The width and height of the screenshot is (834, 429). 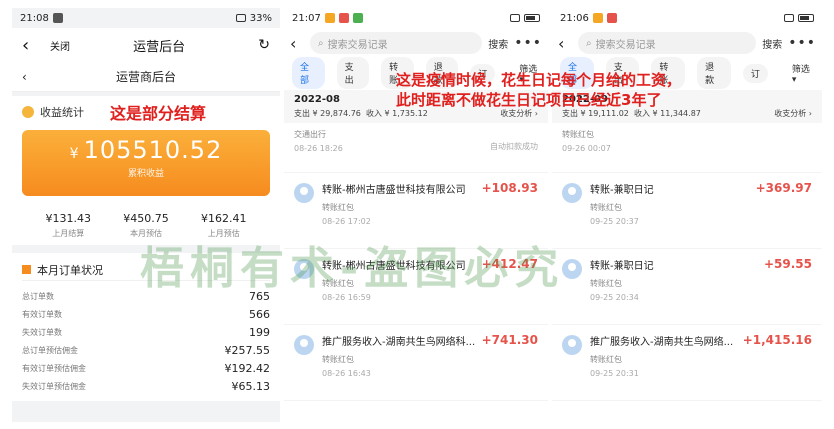 What do you see at coordinates (509, 340) in the screenshot?
I see `amount: +741.30` at bounding box center [509, 340].